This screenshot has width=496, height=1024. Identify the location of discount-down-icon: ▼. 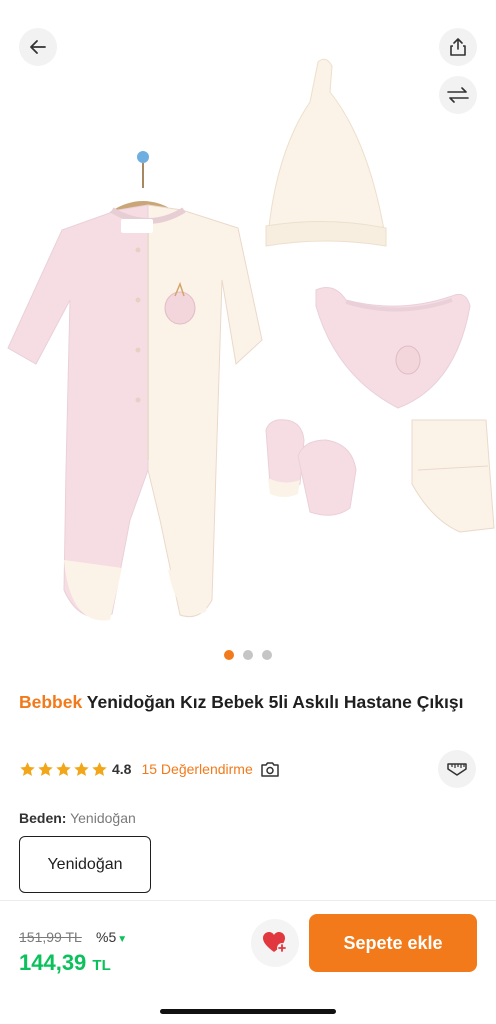
(122, 939).